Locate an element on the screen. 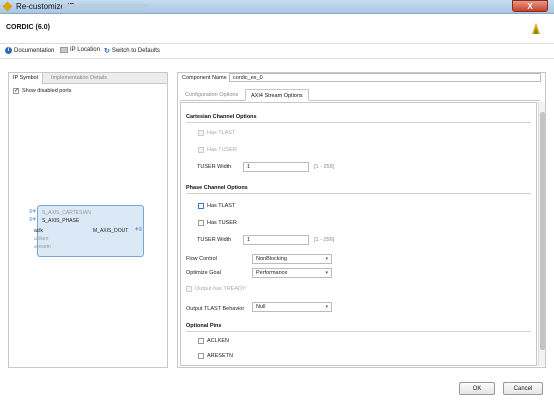 The width and height of the screenshot is (554, 402). aresetn-row: ARESETN is located at coordinates (215, 356).